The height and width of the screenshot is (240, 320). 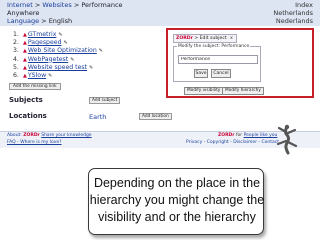 What do you see at coordinates (196, 38) in the screenshot?
I see `dialog-title-sep: >` at bounding box center [196, 38].